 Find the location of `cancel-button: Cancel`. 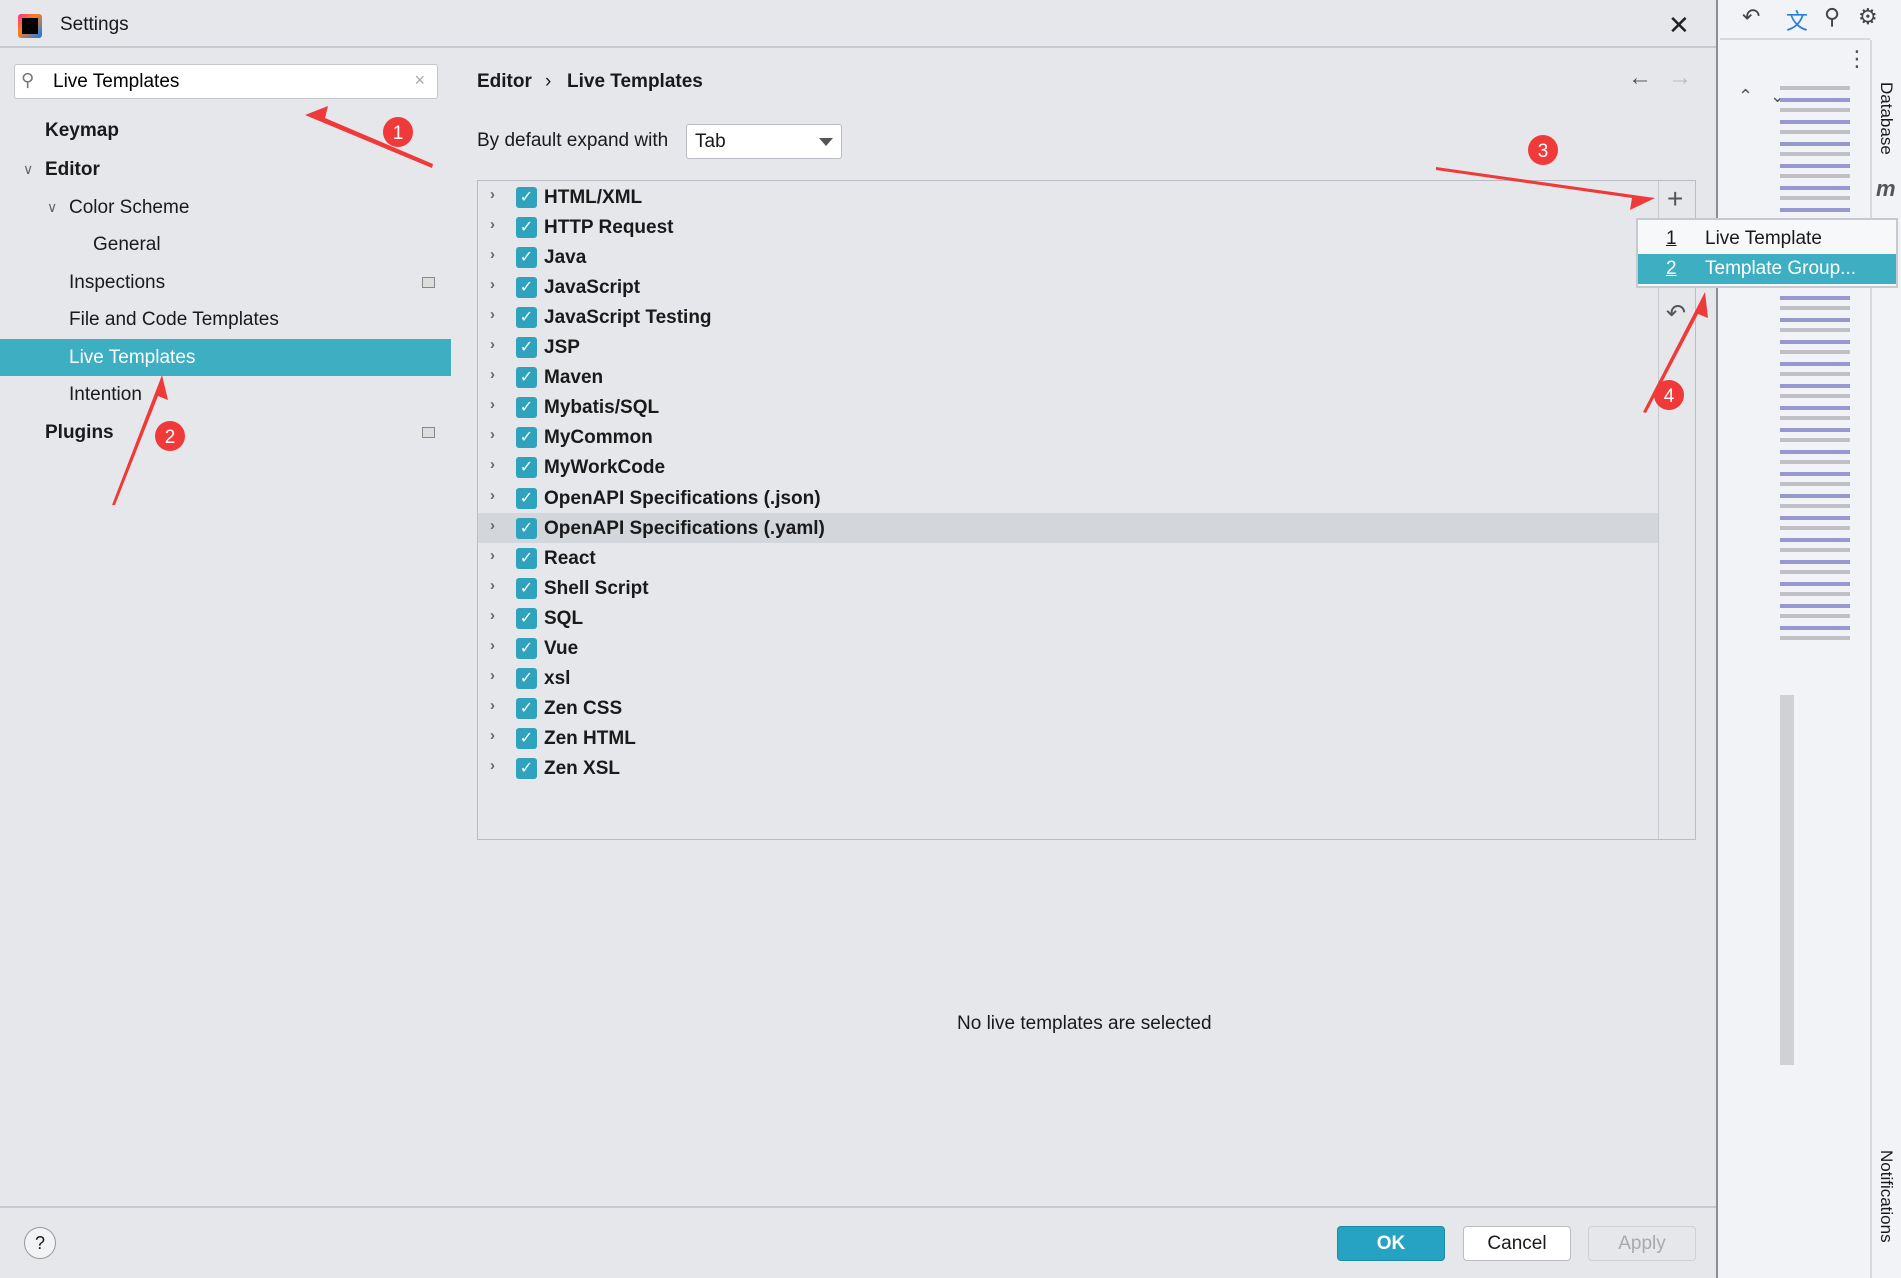

cancel-button: Cancel is located at coordinates (1517, 1243).